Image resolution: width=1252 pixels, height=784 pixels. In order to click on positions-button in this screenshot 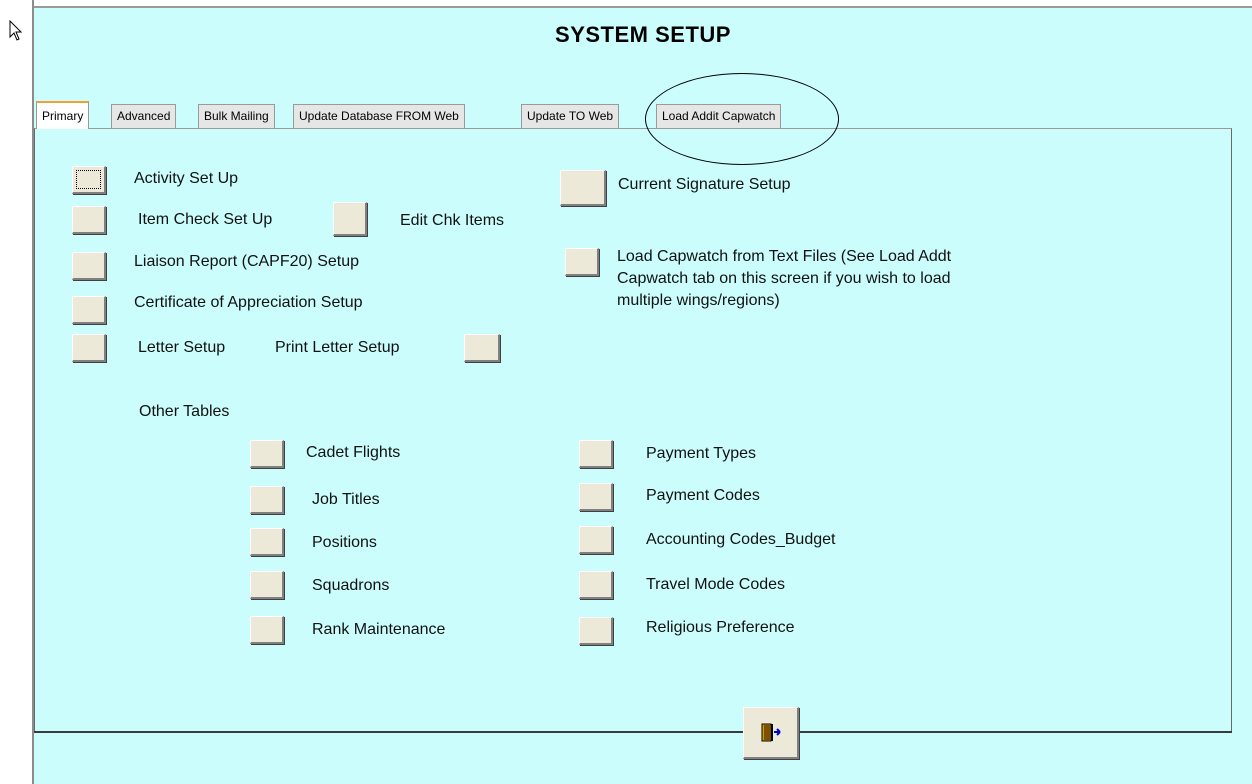, I will do `click(267, 542)`.